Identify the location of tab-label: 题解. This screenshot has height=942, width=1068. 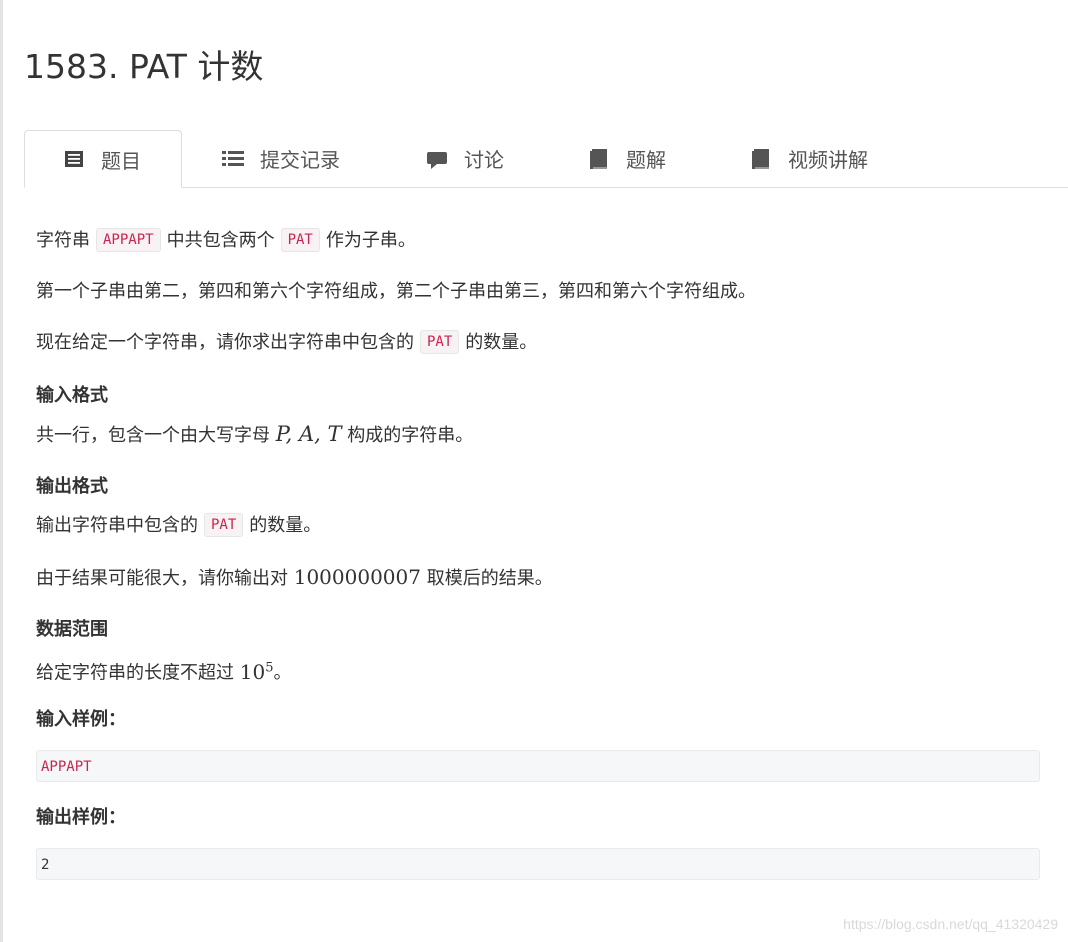
(646, 160).